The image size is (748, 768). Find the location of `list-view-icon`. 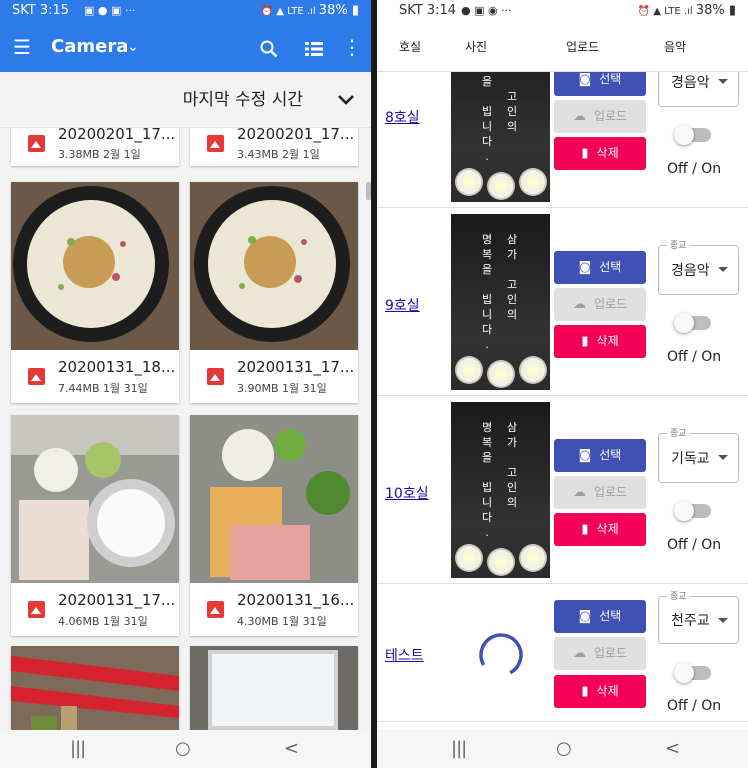

list-view-icon is located at coordinates (314, 47).